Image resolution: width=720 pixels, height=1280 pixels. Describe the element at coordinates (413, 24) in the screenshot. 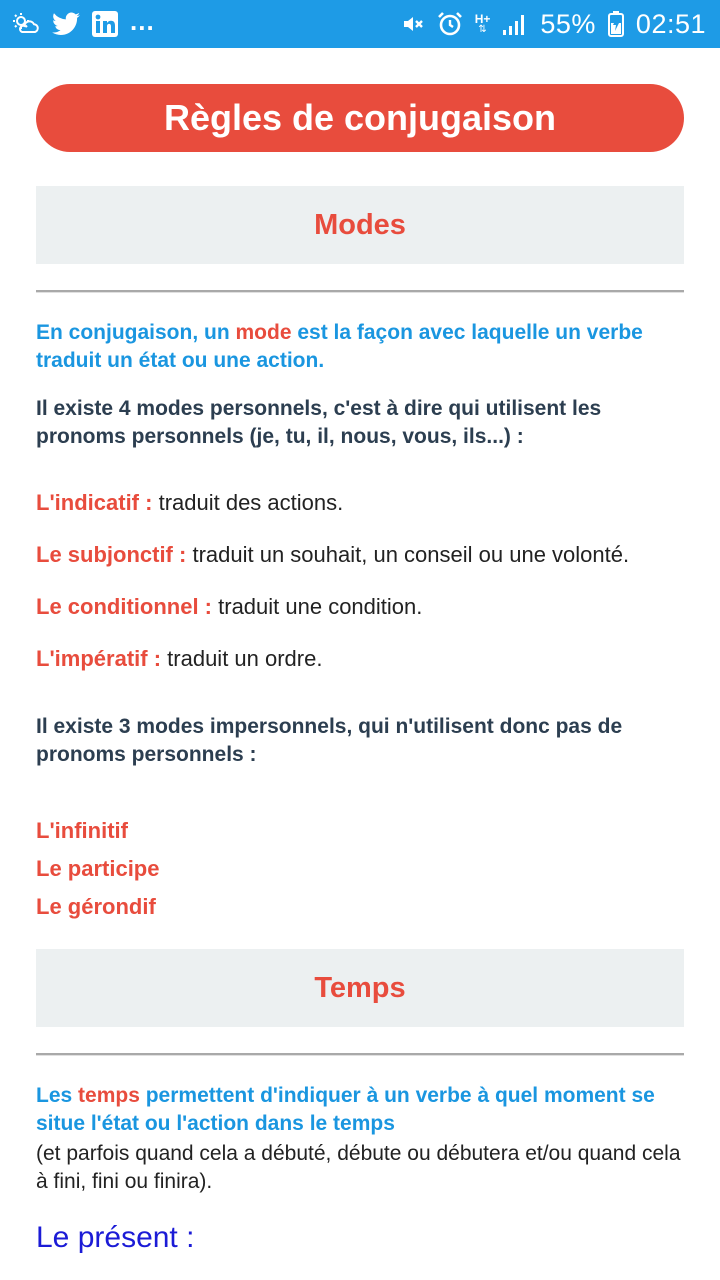

I see `mute-icon` at that location.